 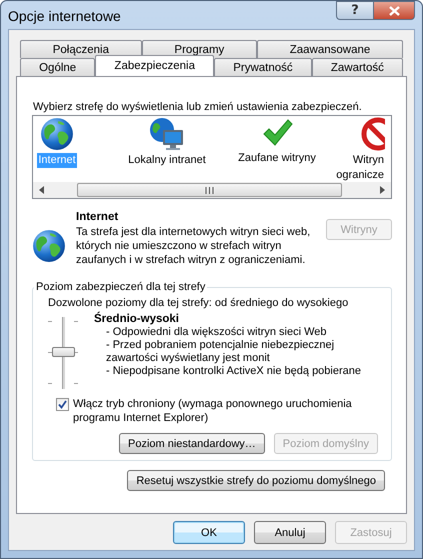 What do you see at coordinates (213, 411) in the screenshot?
I see `checkbox-label: Włącz tryb chroniony (wymaga ponownego uruchomienia programu Internet Explorer)` at bounding box center [213, 411].